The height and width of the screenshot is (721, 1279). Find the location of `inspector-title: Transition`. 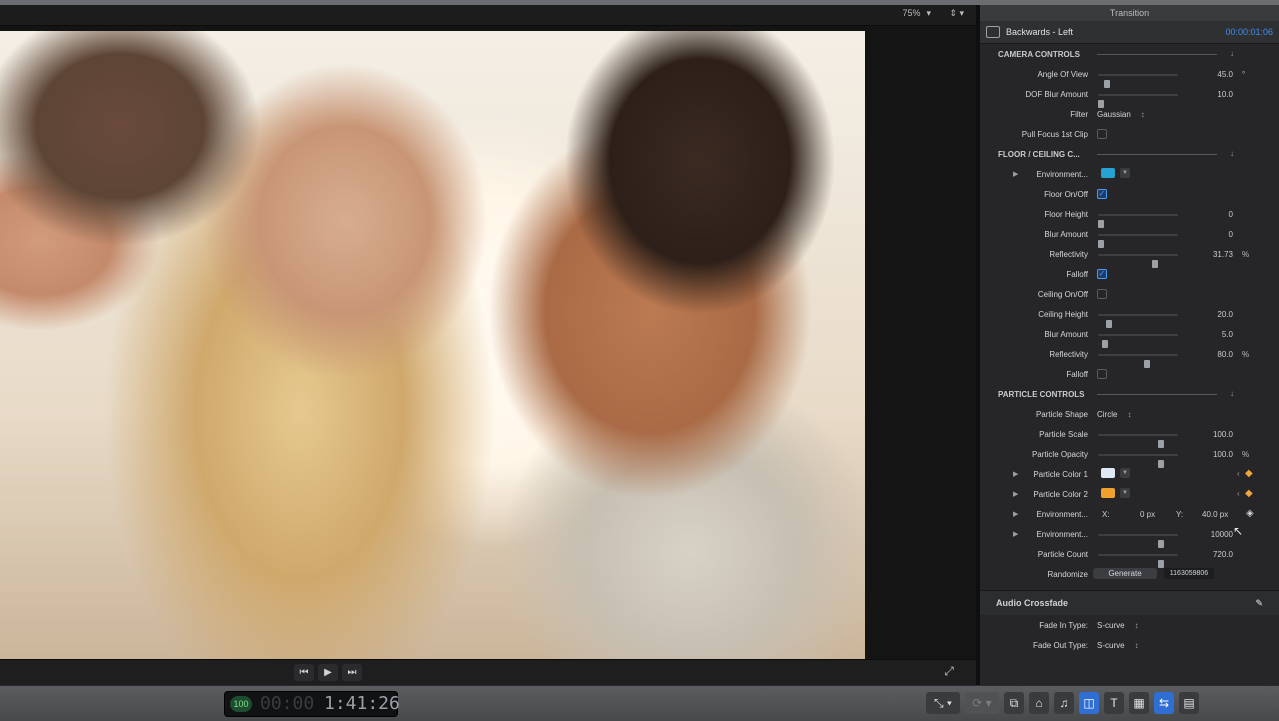

inspector-title: Transition is located at coordinates (1129, 13).